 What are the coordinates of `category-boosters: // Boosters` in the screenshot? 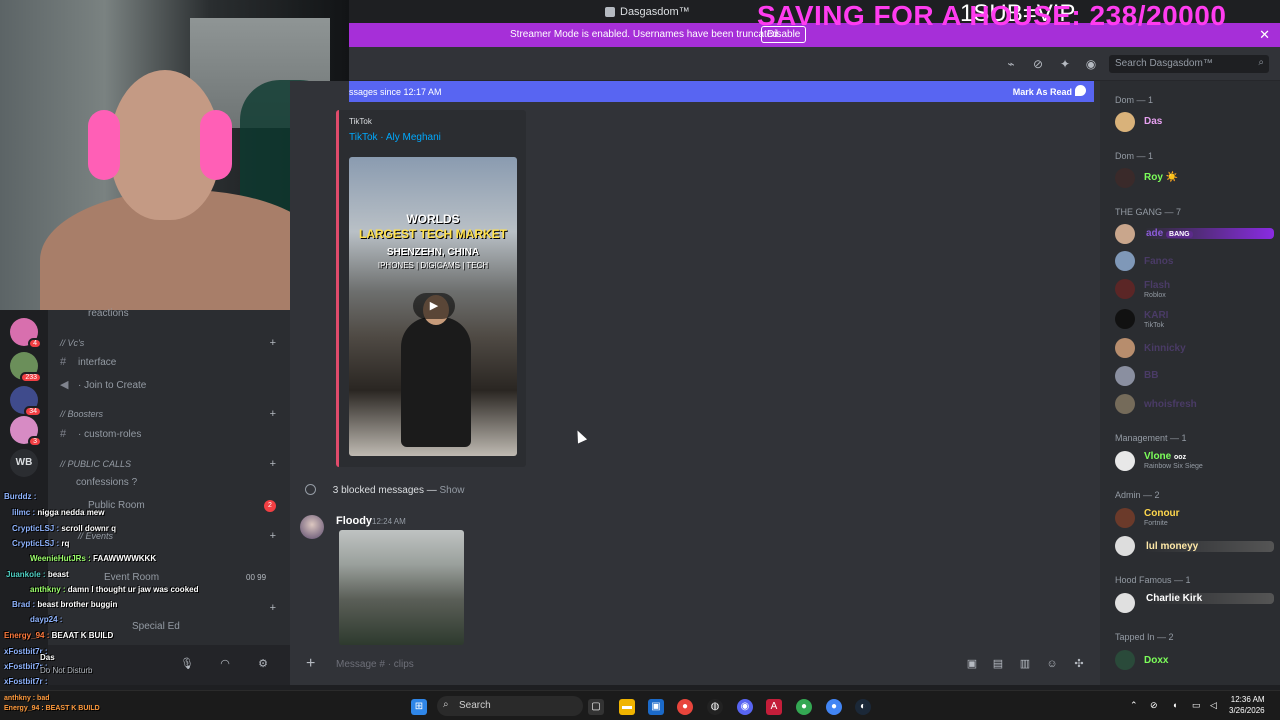 It's located at (81, 414).